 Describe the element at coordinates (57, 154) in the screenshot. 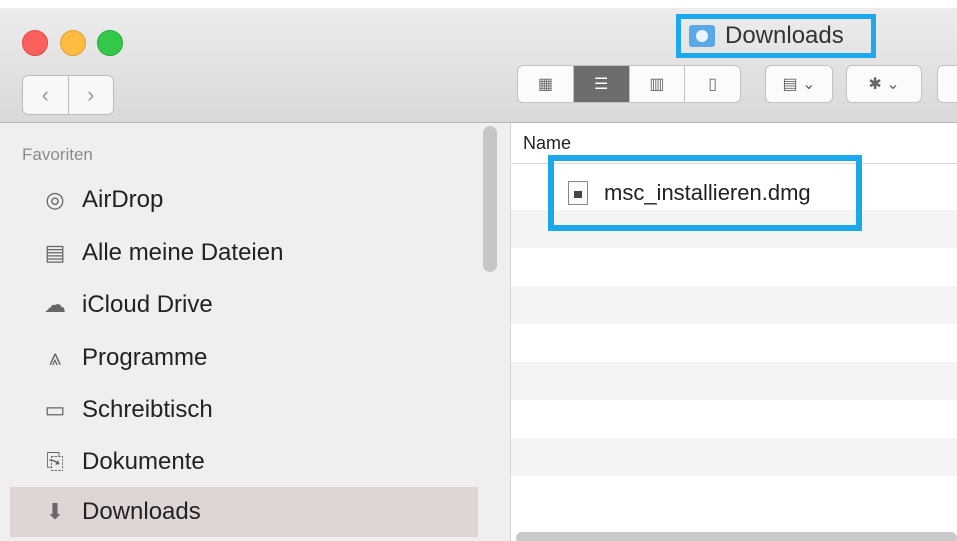

I see `sidebar-heading: Favoriten` at that location.